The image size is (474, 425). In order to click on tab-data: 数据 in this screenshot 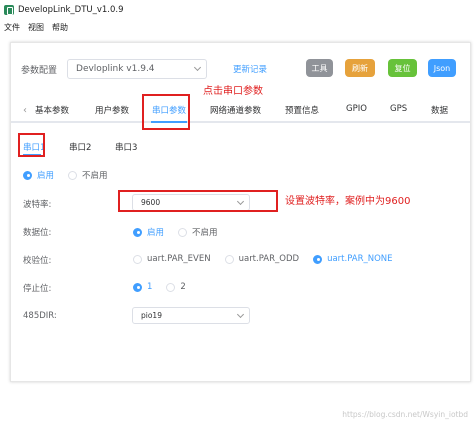, I will do `click(439, 110)`.